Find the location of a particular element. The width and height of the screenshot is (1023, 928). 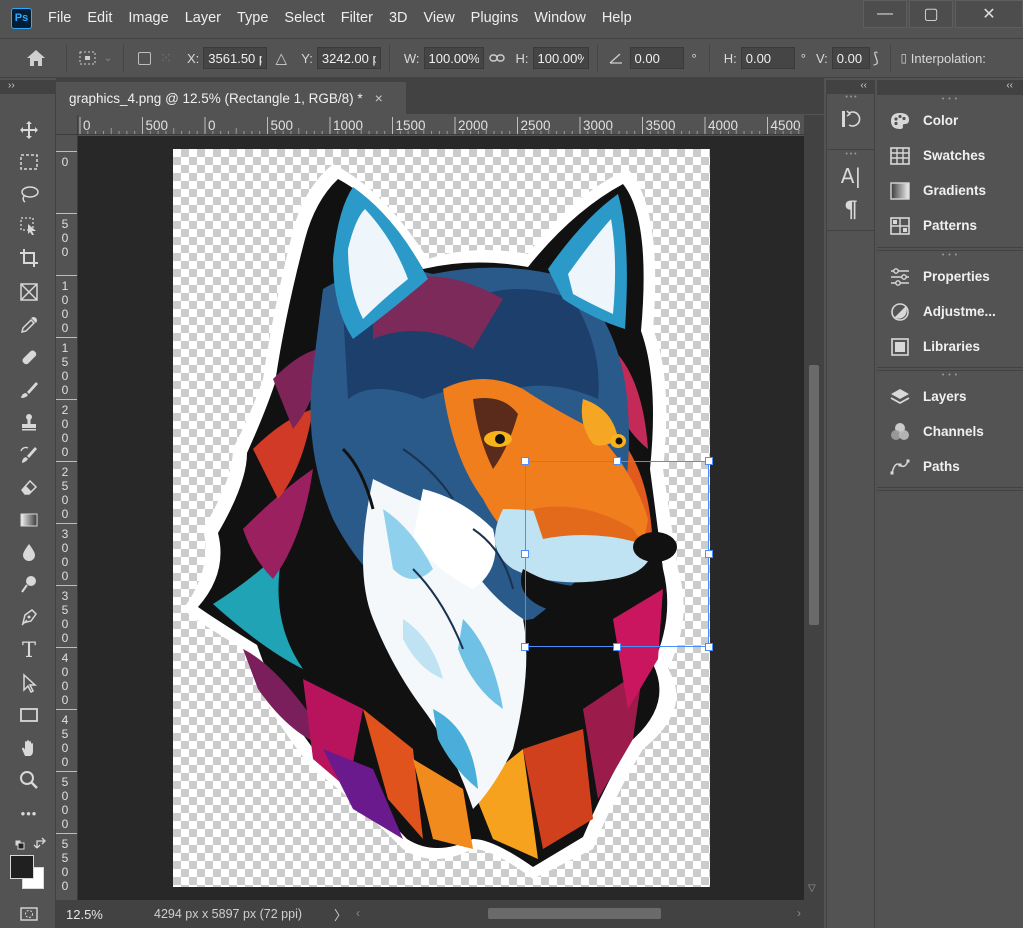

vertical-skew-input is located at coordinates (850, 58).